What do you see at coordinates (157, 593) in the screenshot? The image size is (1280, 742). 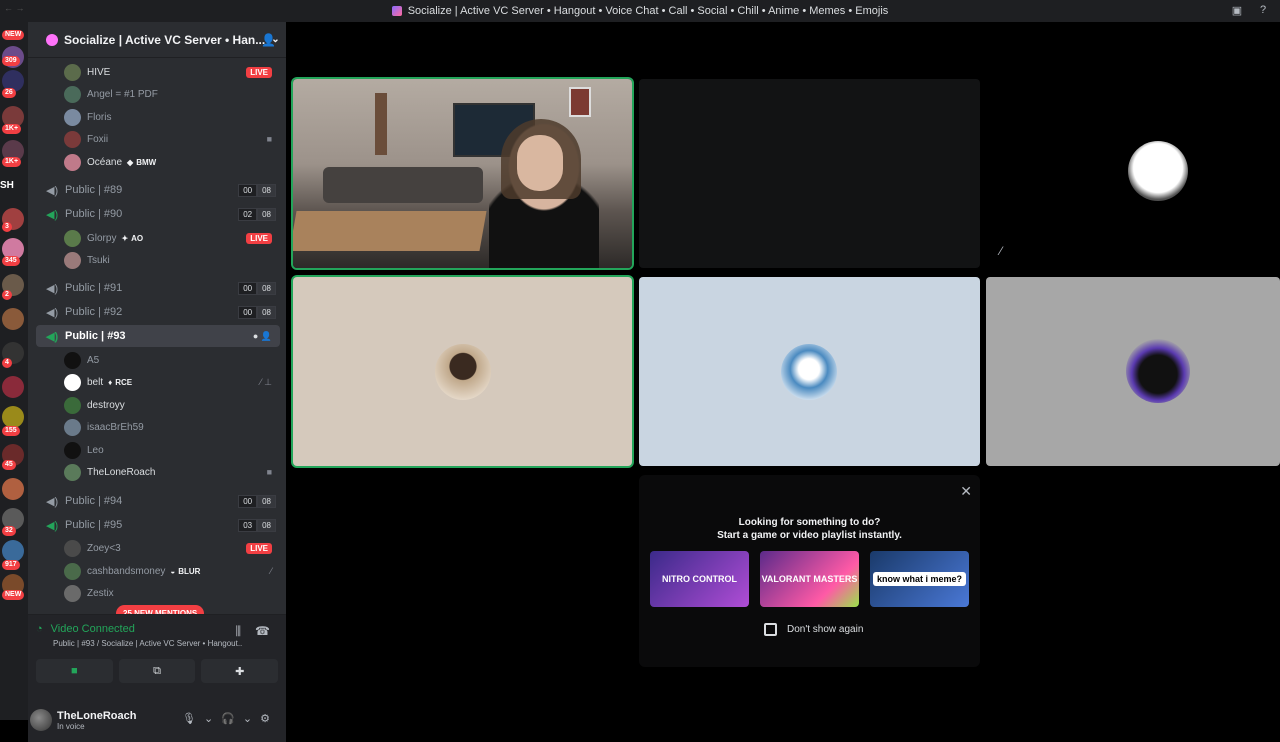 I see `voice-user: Zestix` at bounding box center [157, 593].